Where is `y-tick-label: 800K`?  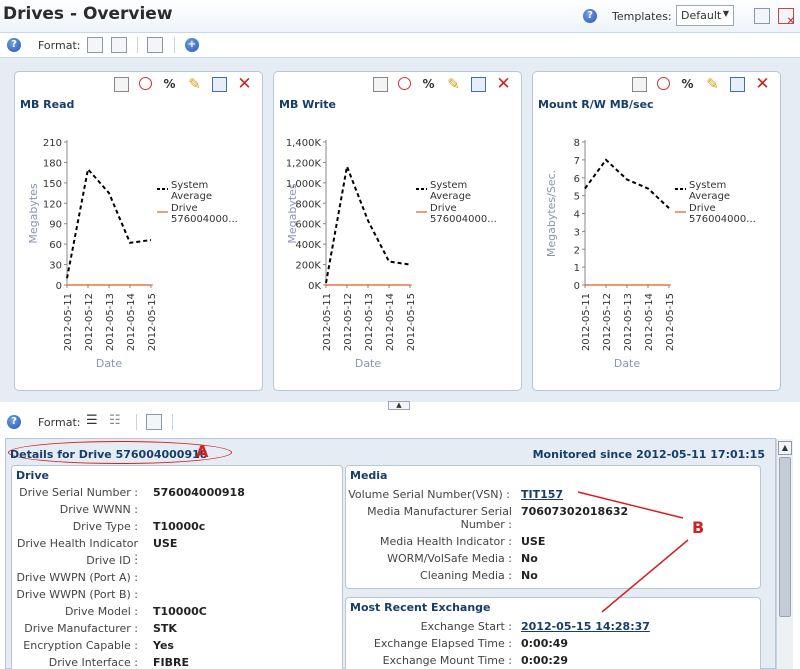 y-tick-label: 800K is located at coordinates (308, 204).